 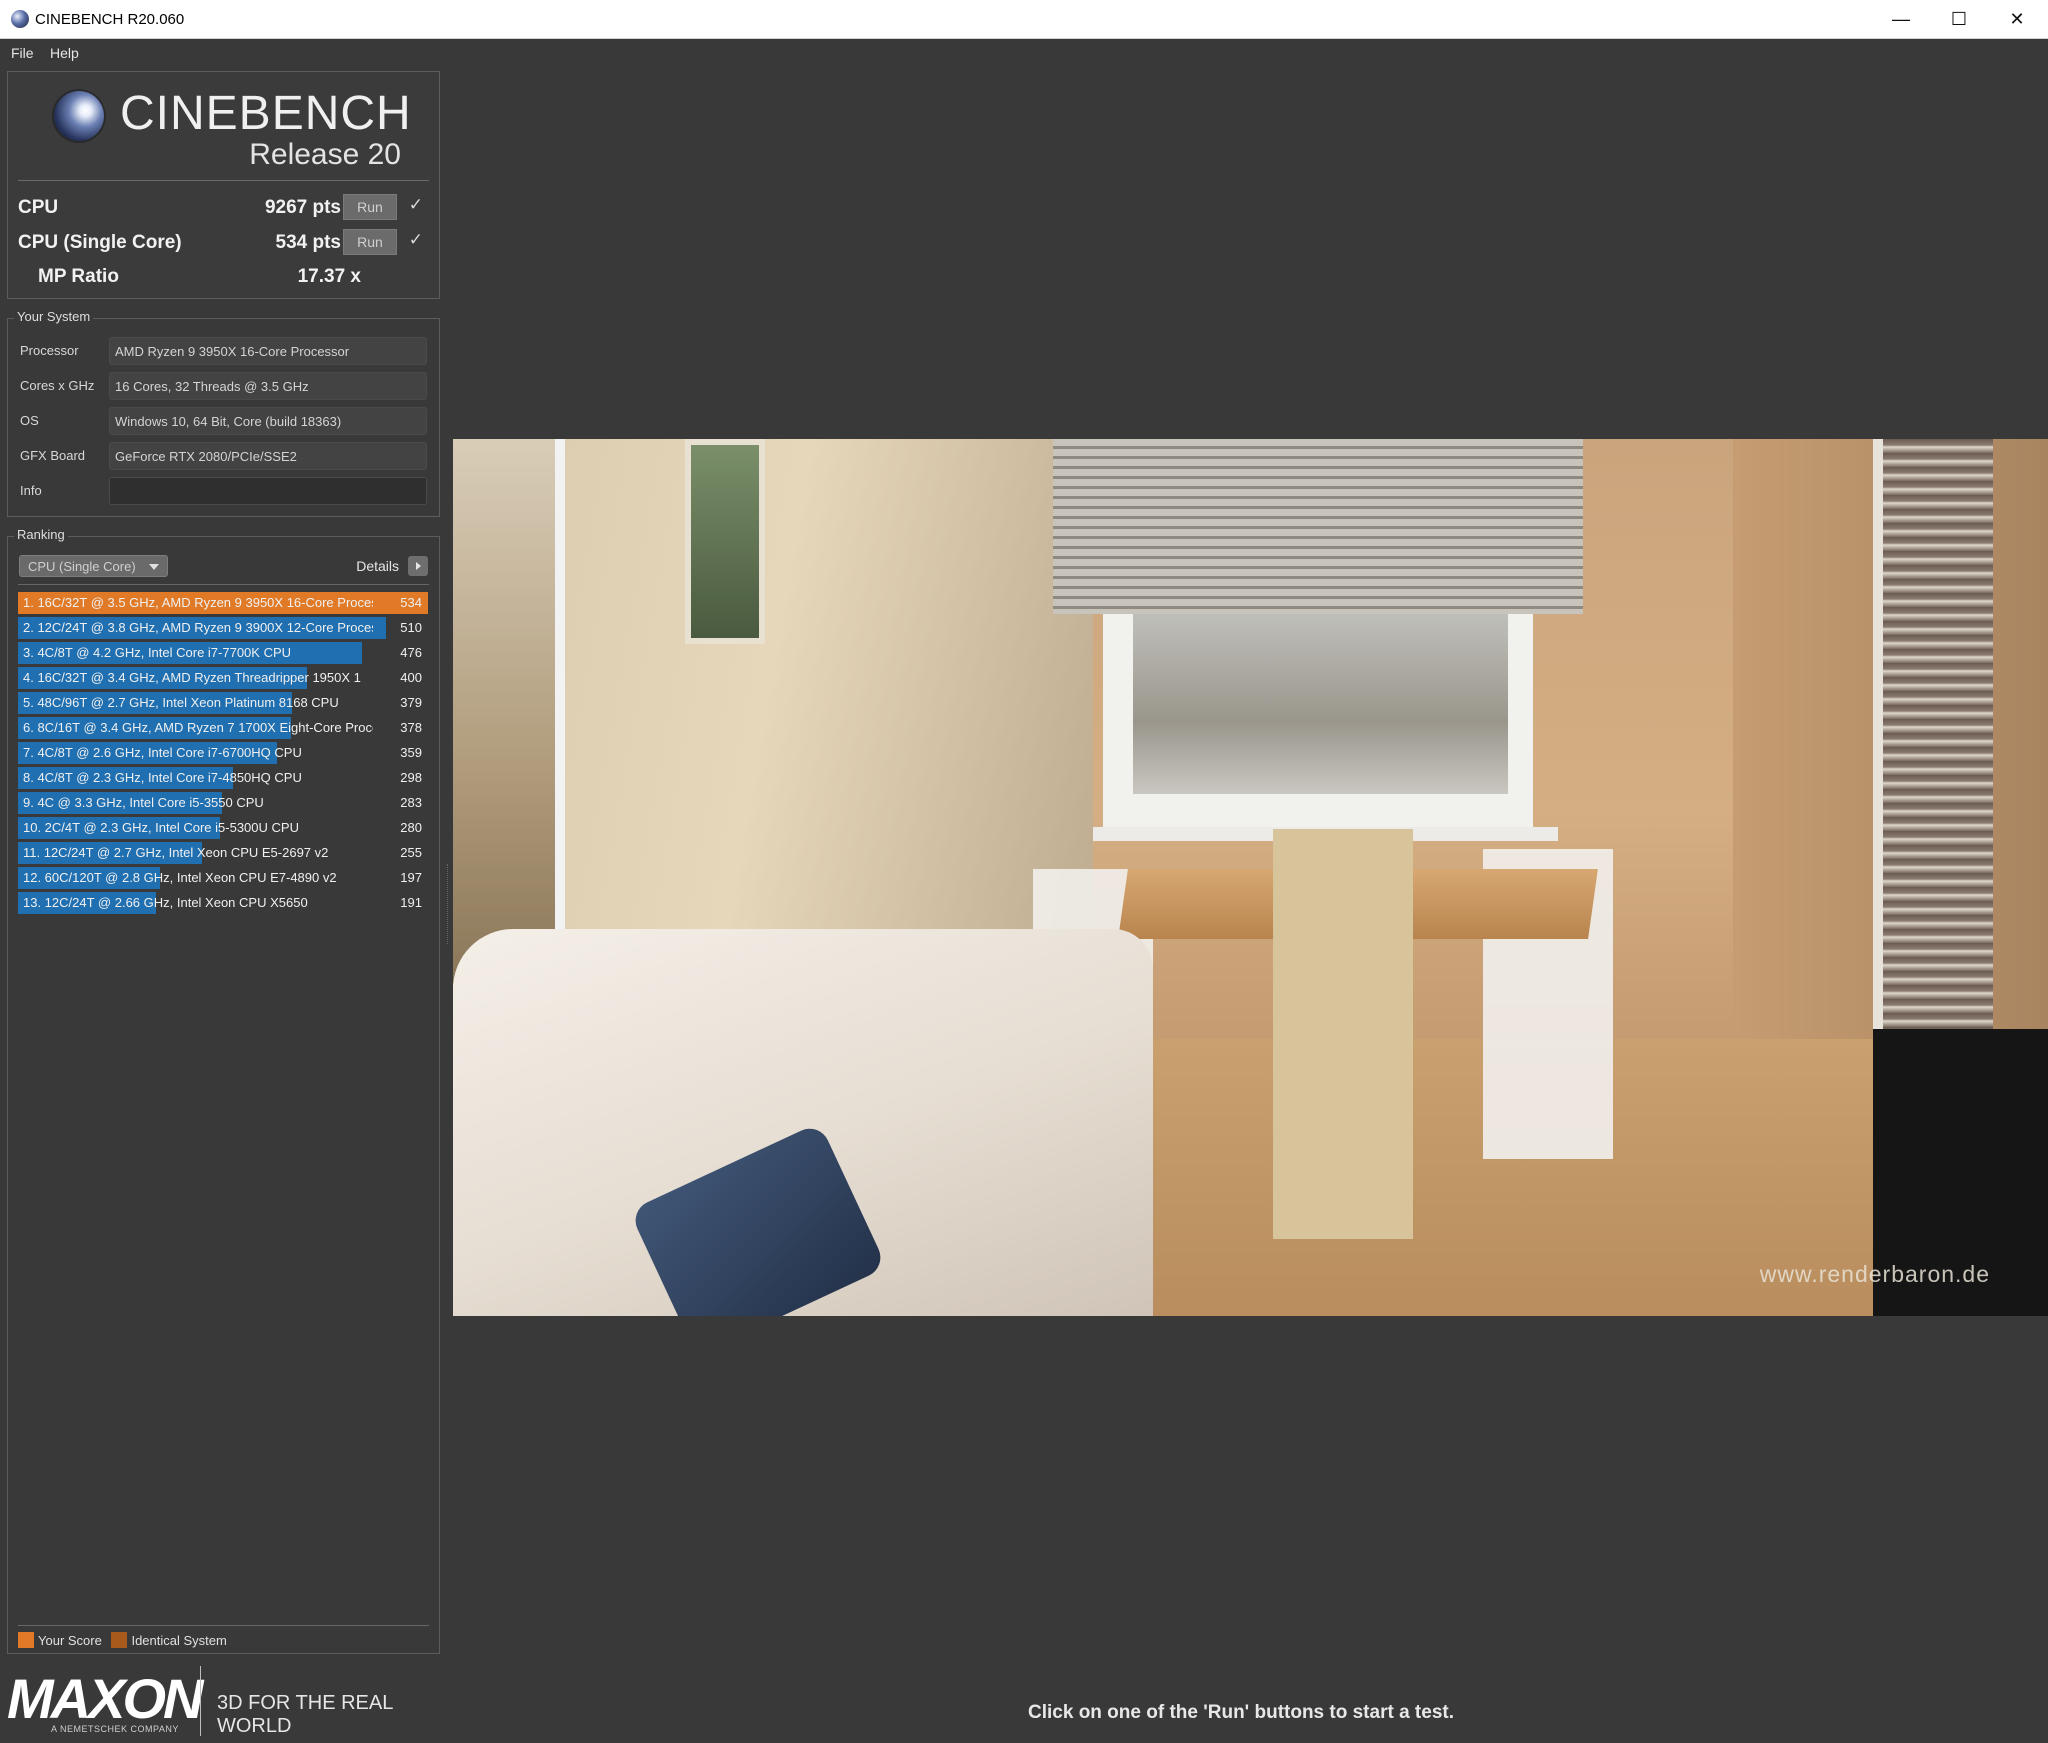 I want to click on ranking-score: 283, so click(x=411, y=802).